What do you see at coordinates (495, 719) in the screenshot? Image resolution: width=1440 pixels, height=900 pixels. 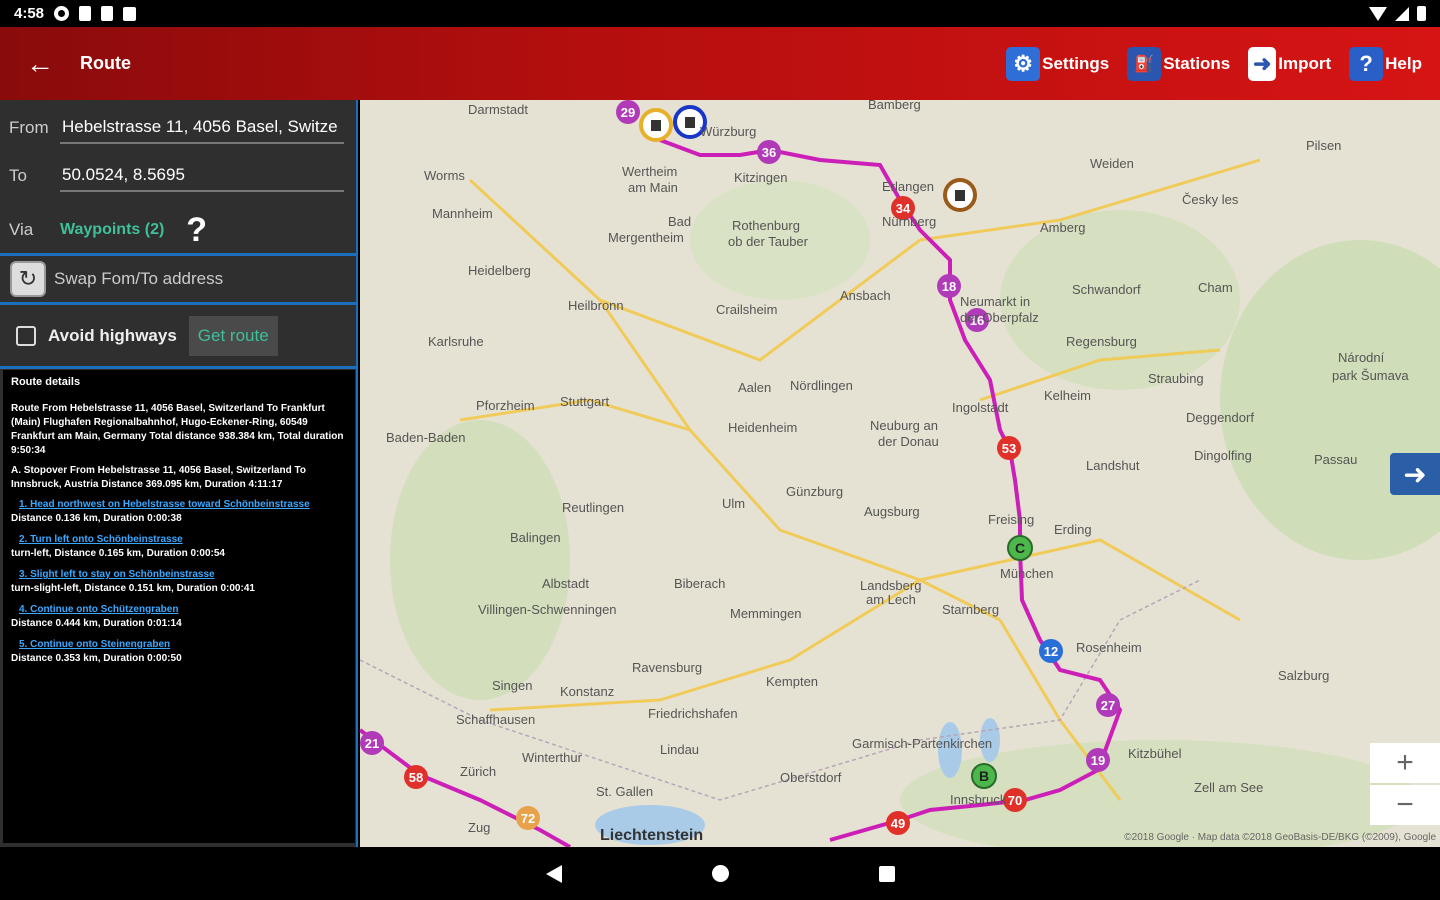 I see `svg-text: Schaffhausen` at bounding box center [495, 719].